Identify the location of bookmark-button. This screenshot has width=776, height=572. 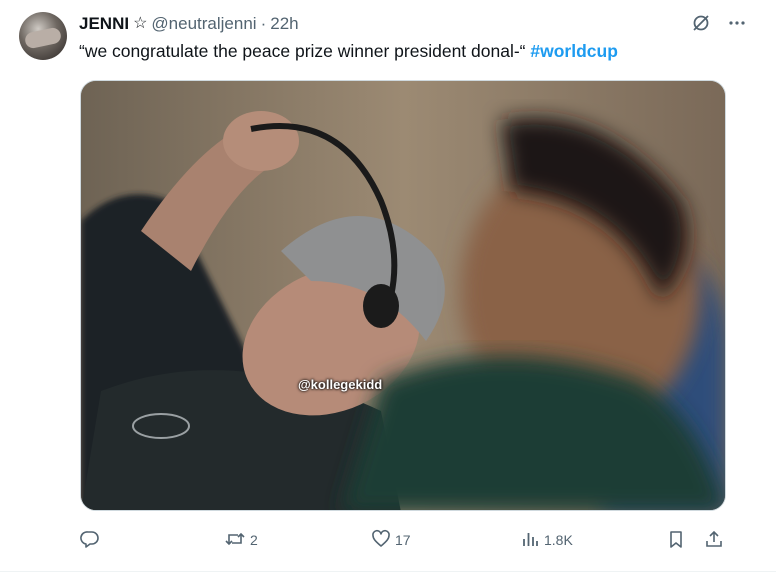
(676, 540).